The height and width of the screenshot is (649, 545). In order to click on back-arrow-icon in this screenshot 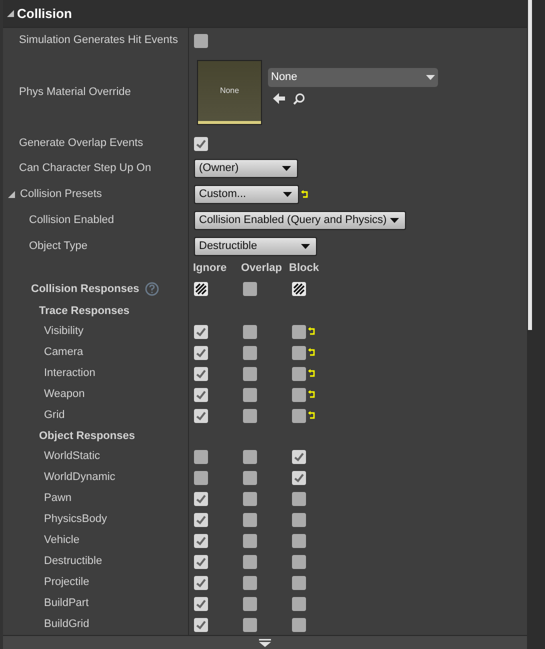, I will do `click(279, 98)`.